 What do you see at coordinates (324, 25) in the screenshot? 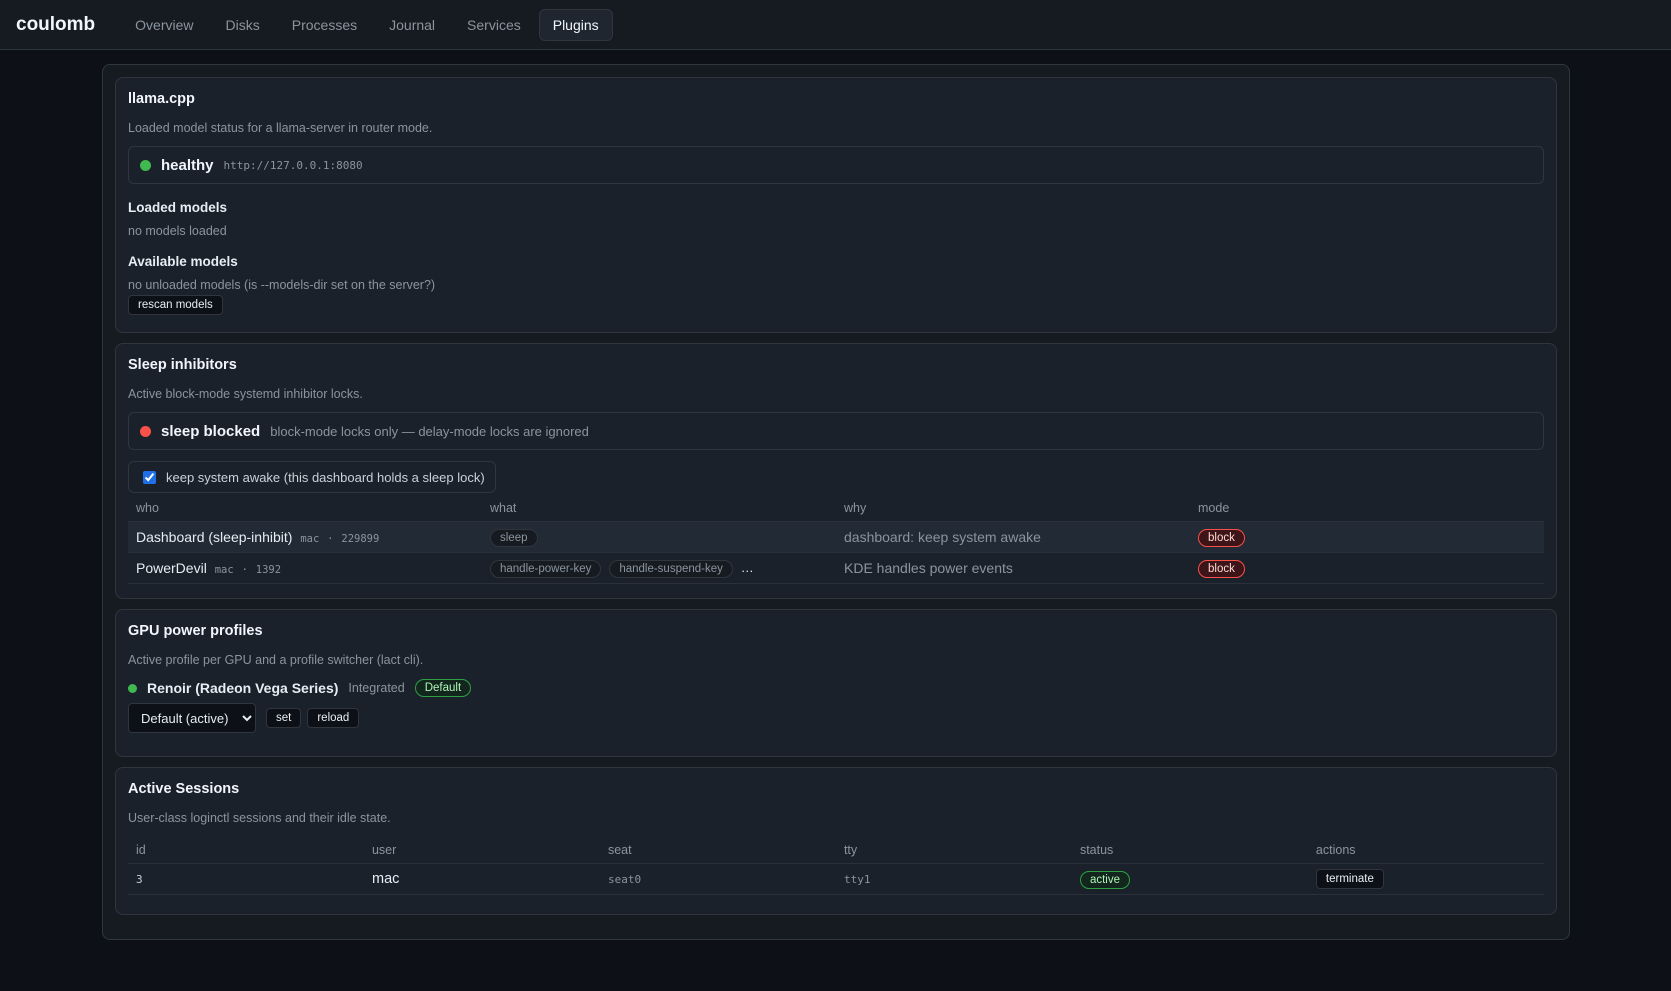
I see `nav-processes: Processes` at bounding box center [324, 25].